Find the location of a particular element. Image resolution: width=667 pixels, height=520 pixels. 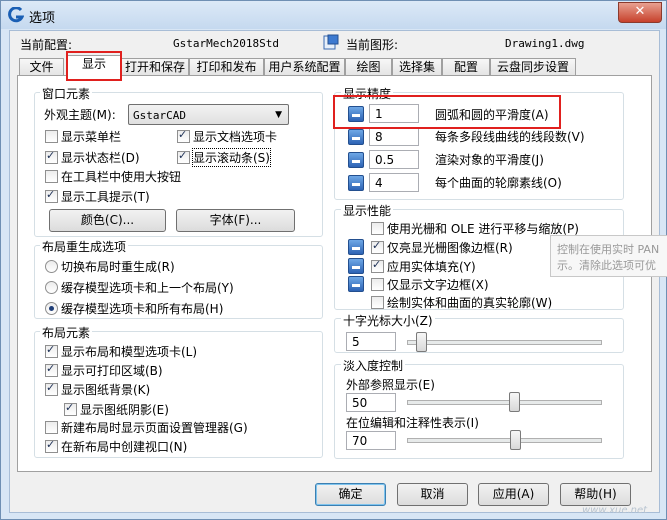

cancel-button: 取消 is located at coordinates (432, 494).